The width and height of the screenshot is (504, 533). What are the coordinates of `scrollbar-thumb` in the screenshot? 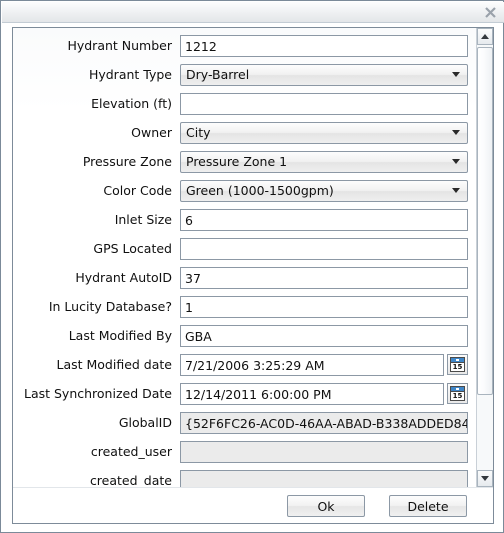 It's located at (485, 221).